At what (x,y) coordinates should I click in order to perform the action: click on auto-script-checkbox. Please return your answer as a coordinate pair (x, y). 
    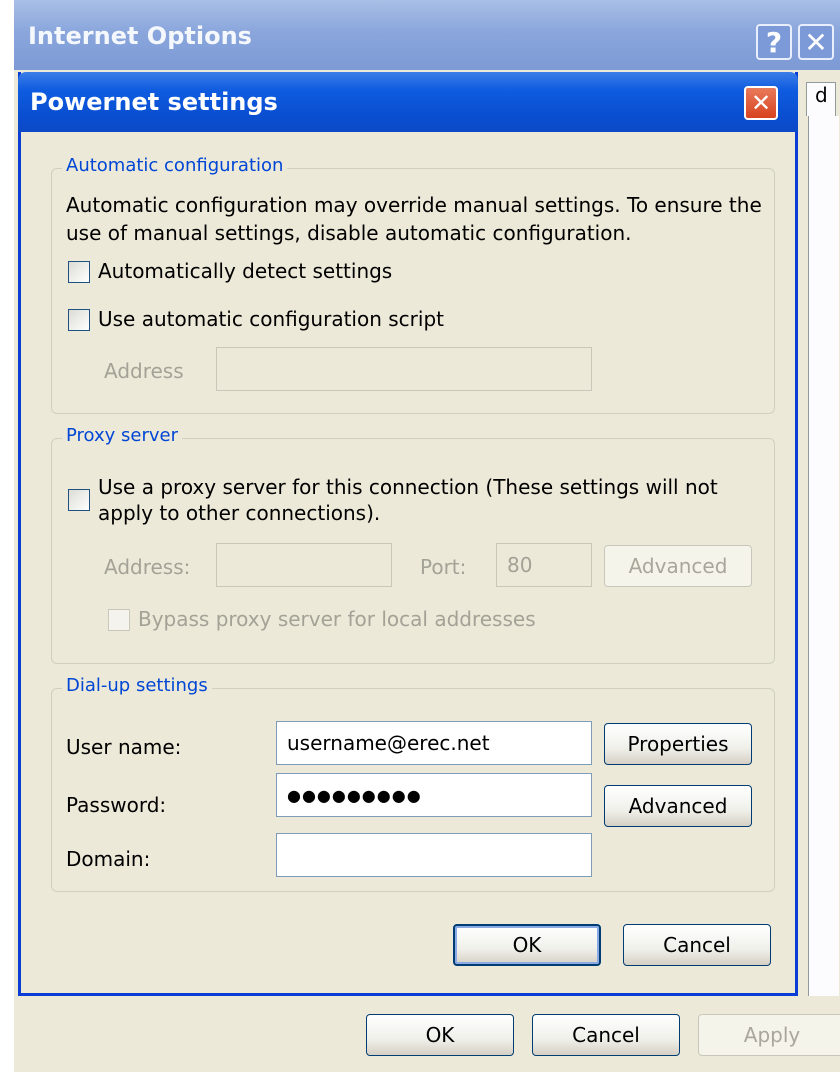
    Looking at the image, I should click on (79, 320).